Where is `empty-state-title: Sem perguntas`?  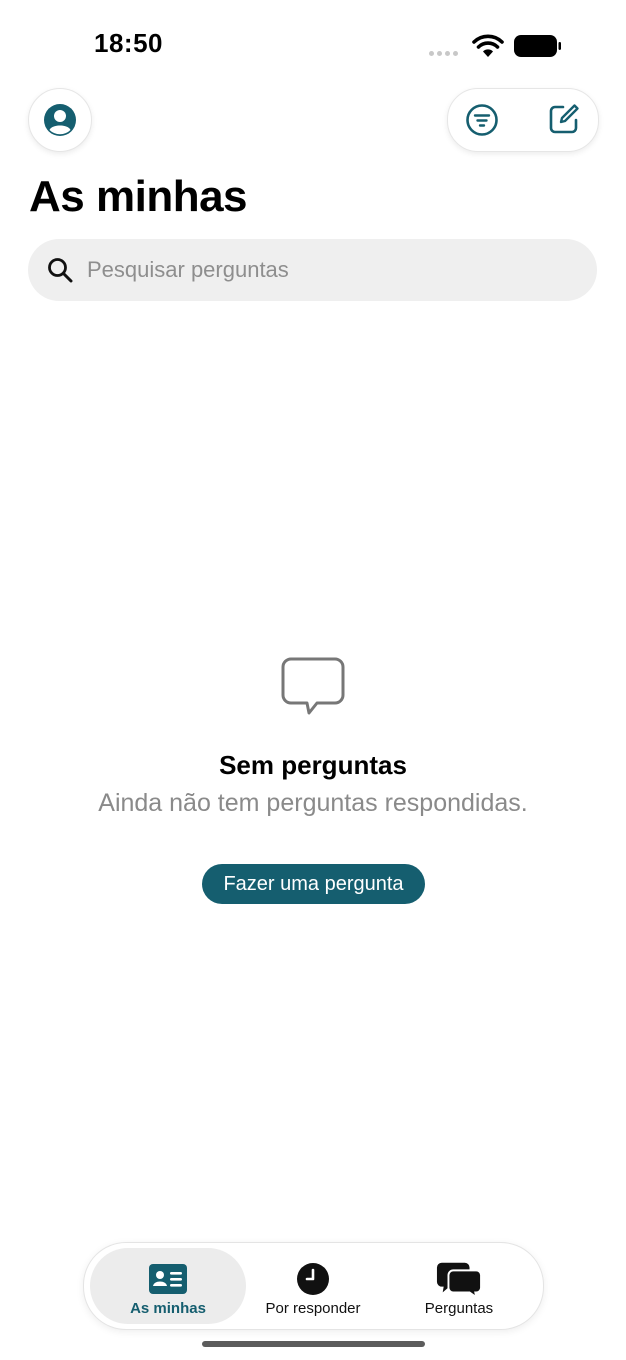
empty-state-title: Sem perguntas is located at coordinates (313, 765).